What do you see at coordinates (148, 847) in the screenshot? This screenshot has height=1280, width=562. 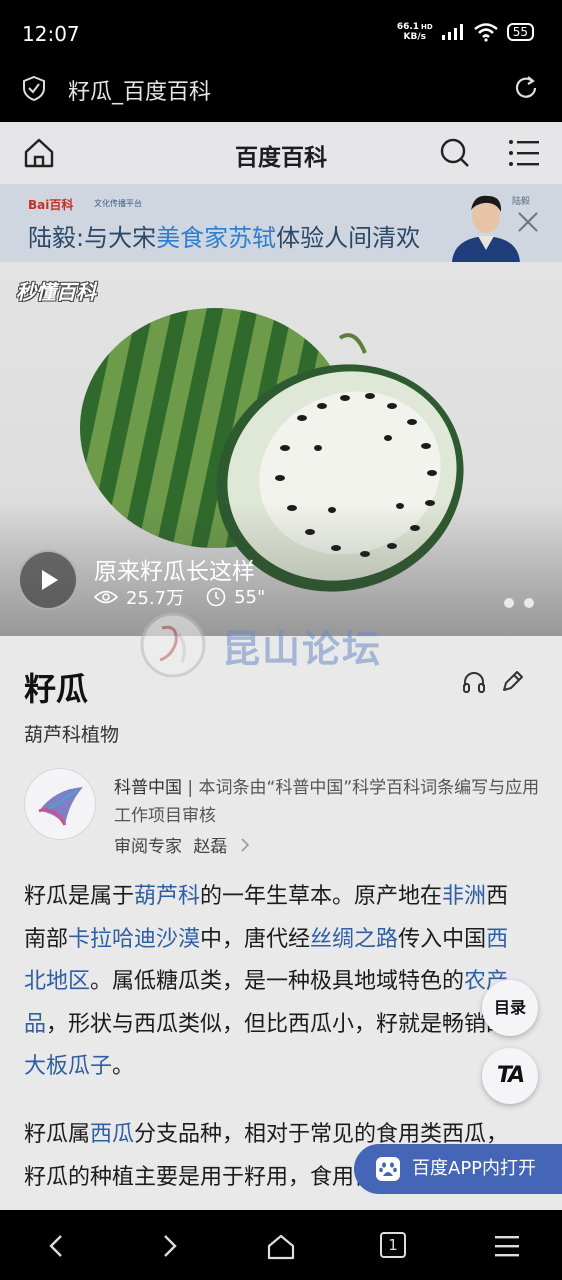 I see `reviewer-label: 审阅专家` at bounding box center [148, 847].